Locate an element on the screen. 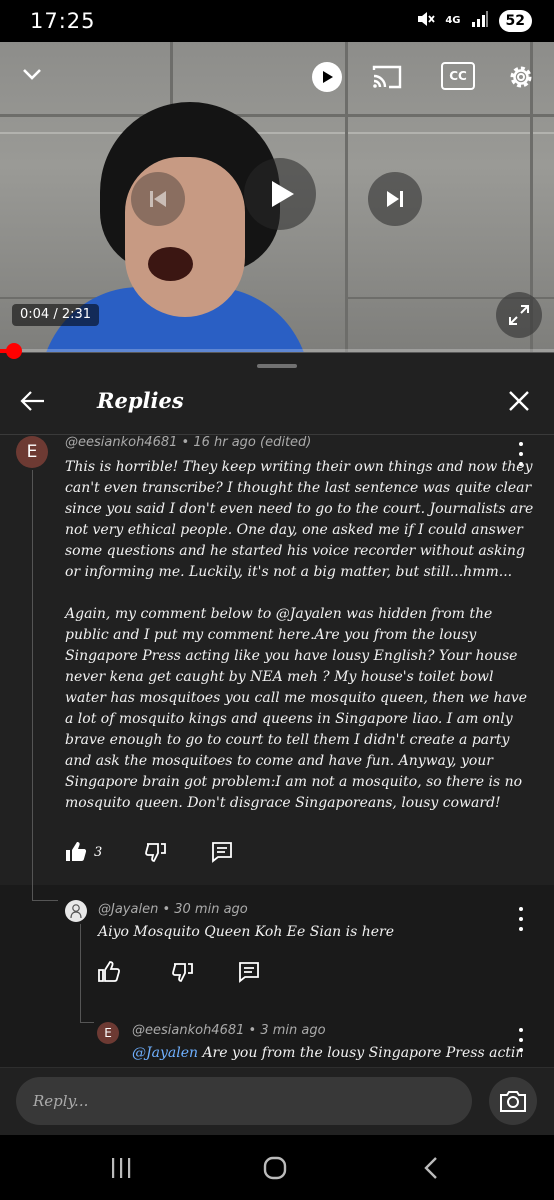 This screenshot has width=554, height=1200. system-nav-bar is located at coordinates (277, 1167).